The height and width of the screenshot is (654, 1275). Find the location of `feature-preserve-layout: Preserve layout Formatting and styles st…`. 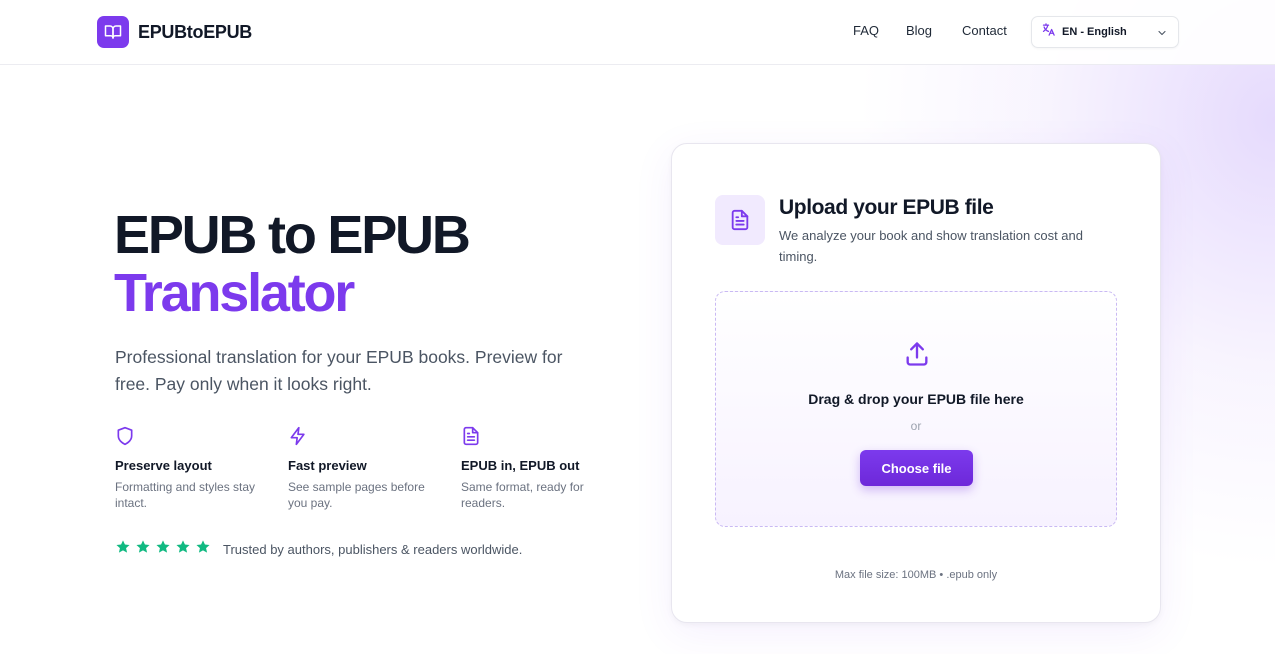

feature-preserve-layout: Preserve layout Formatting and styles st… is located at coordinates (190, 468).